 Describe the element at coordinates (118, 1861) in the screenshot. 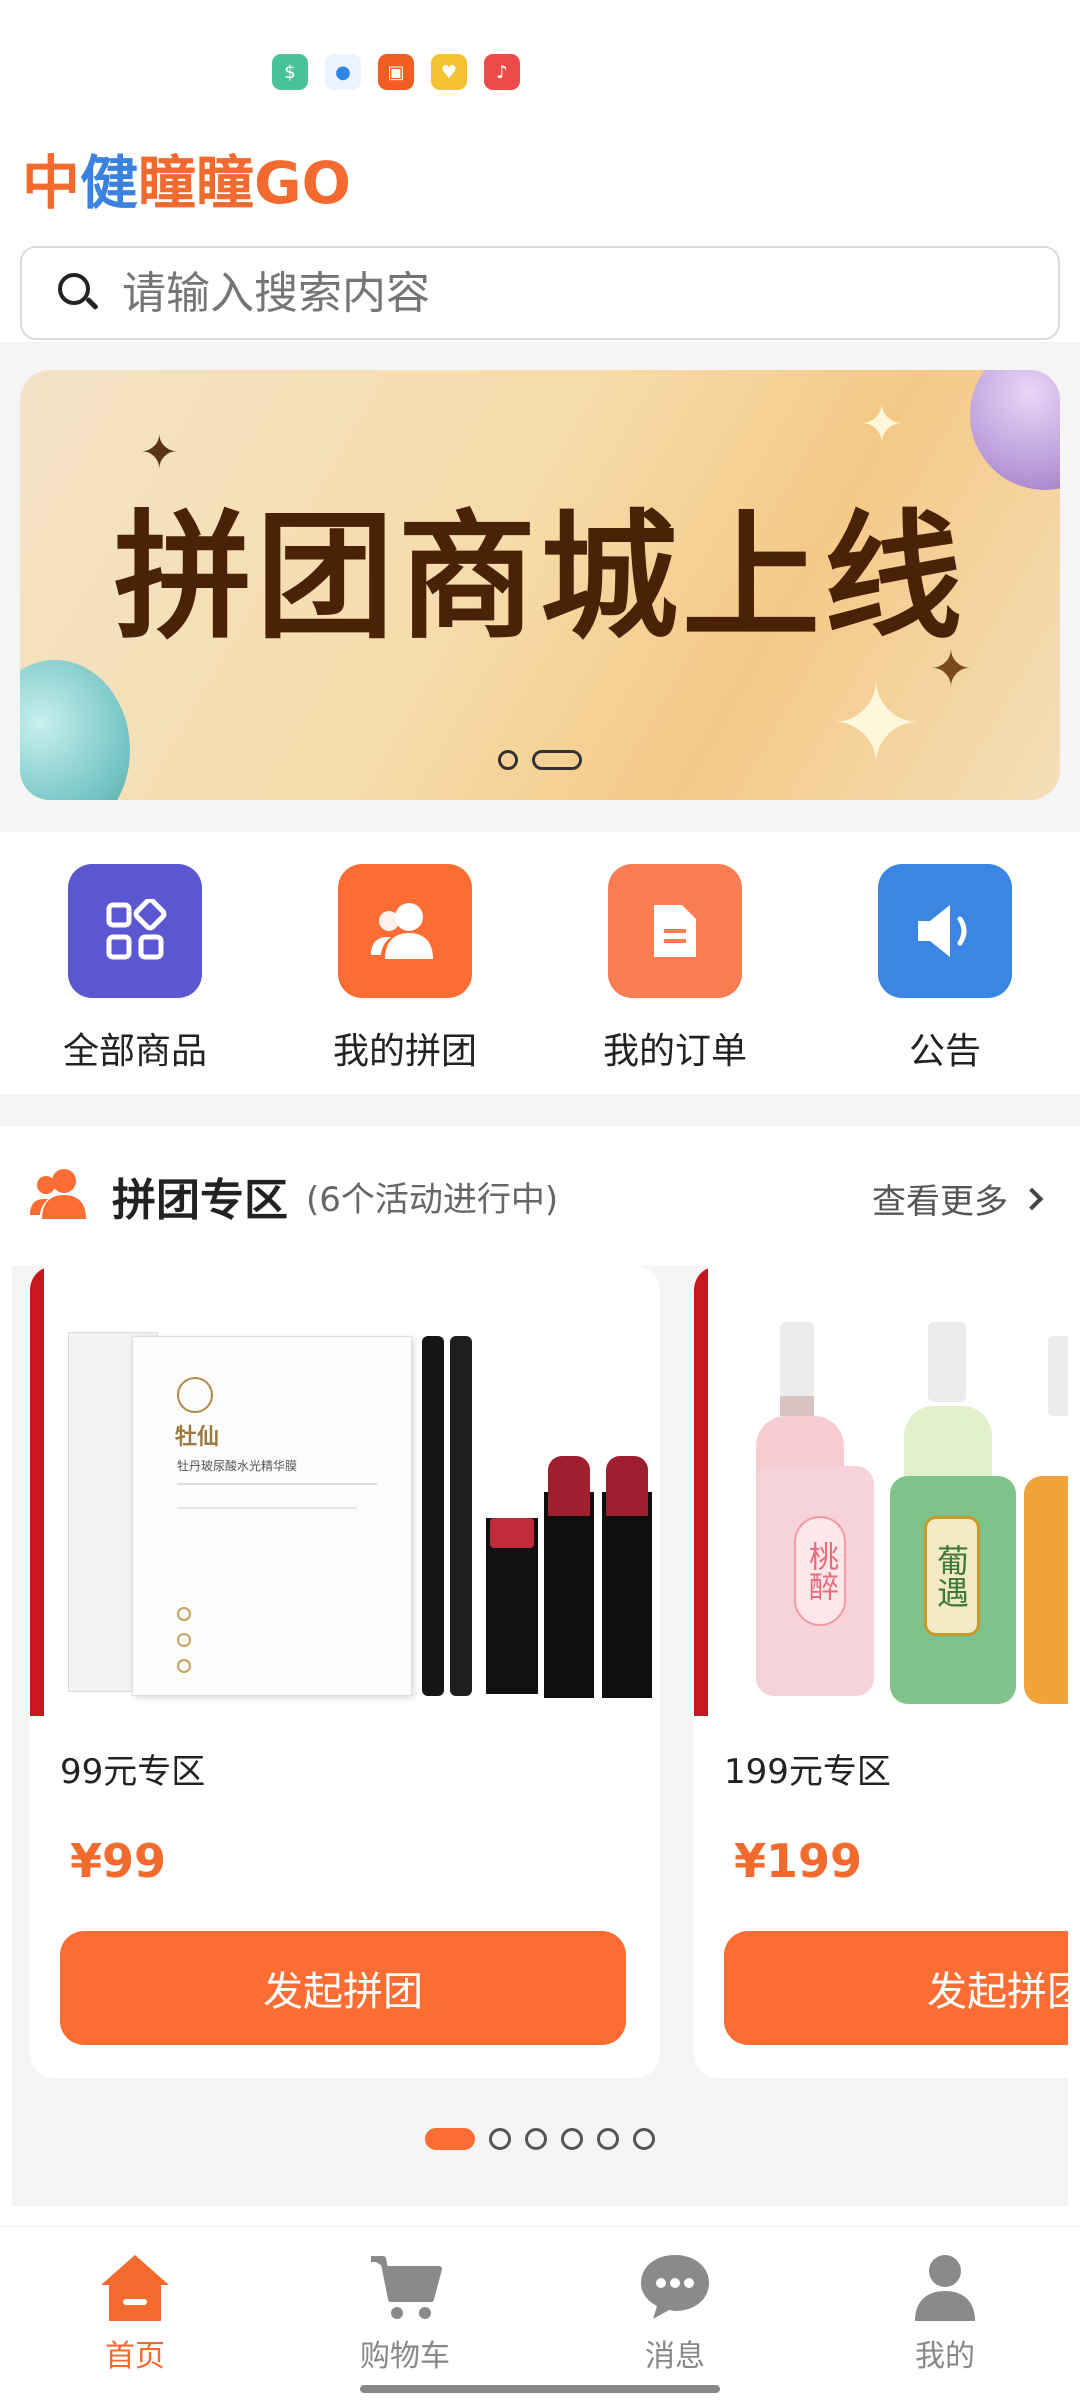

I see `product-price: ¥99` at that location.